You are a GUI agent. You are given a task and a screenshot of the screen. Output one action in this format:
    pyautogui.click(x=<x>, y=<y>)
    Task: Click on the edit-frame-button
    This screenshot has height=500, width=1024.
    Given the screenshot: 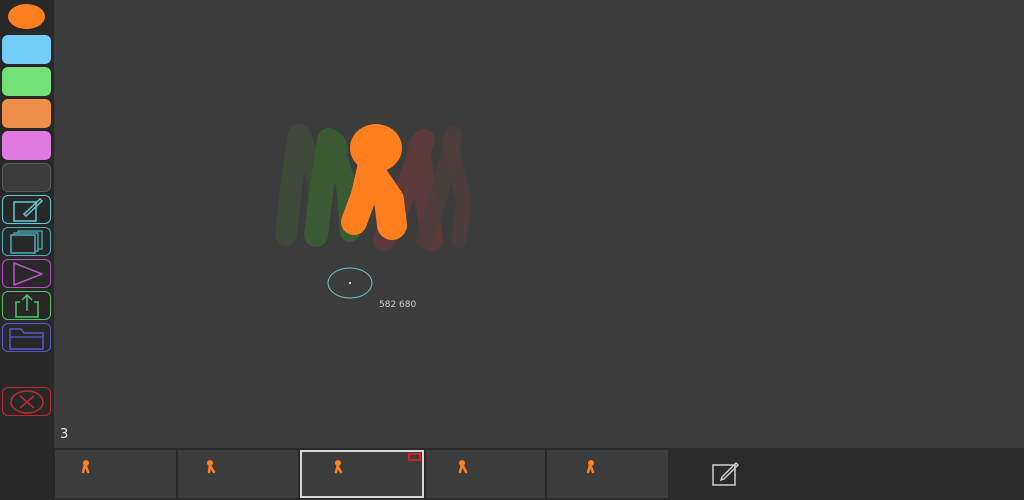 What is the action you would take?
    pyautogui.click(x=26, y=209)
    